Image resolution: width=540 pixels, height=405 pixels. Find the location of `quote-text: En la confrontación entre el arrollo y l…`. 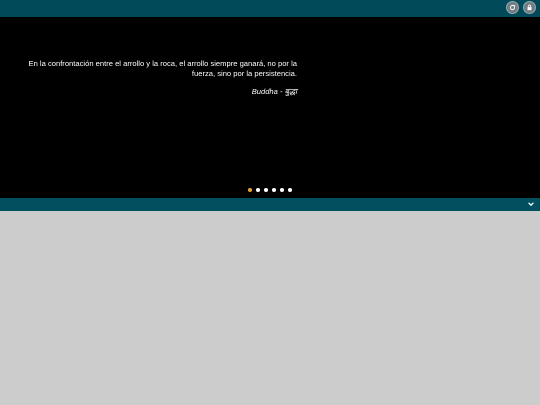

quote-text: En la confrontación entre el arrollo y l… is located at coordinates (162, 68).